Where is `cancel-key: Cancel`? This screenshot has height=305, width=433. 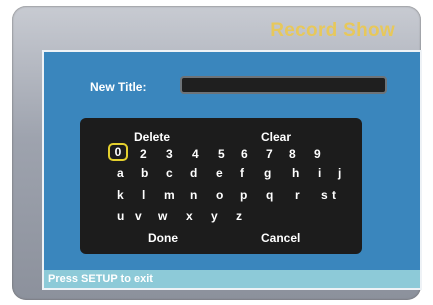 cancel-key: Cancel is located at coordinates (280, 238).